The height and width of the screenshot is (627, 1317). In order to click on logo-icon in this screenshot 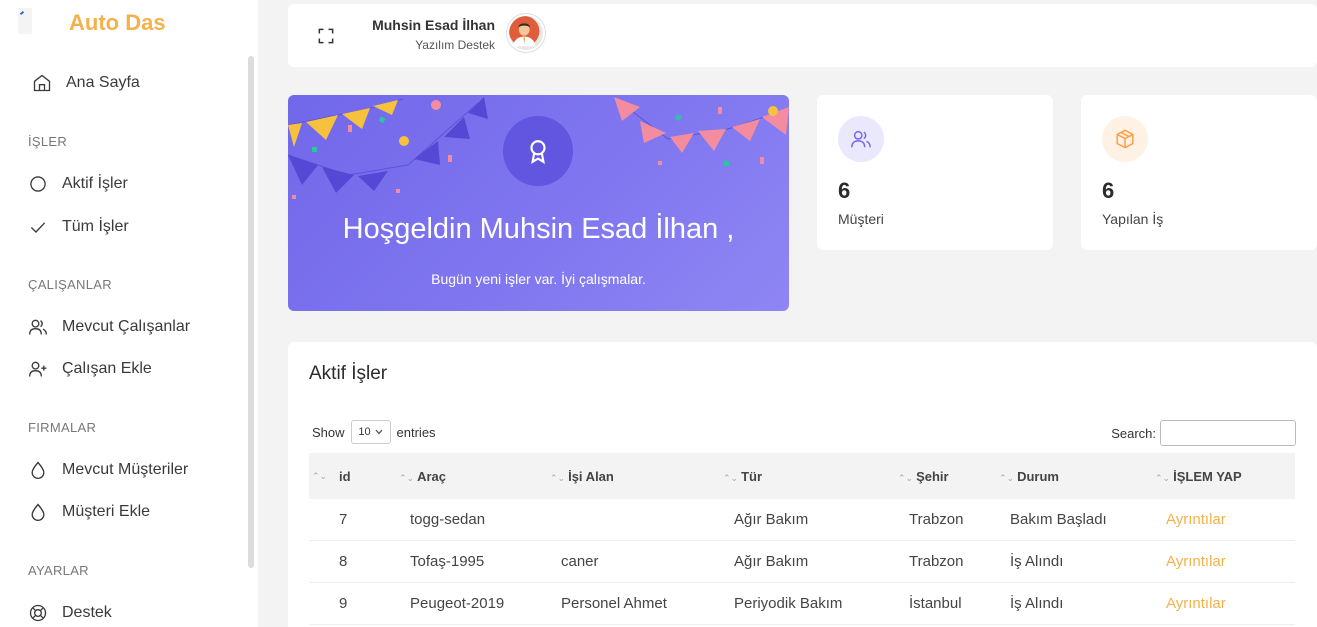, I will do `click(25, 21)`.